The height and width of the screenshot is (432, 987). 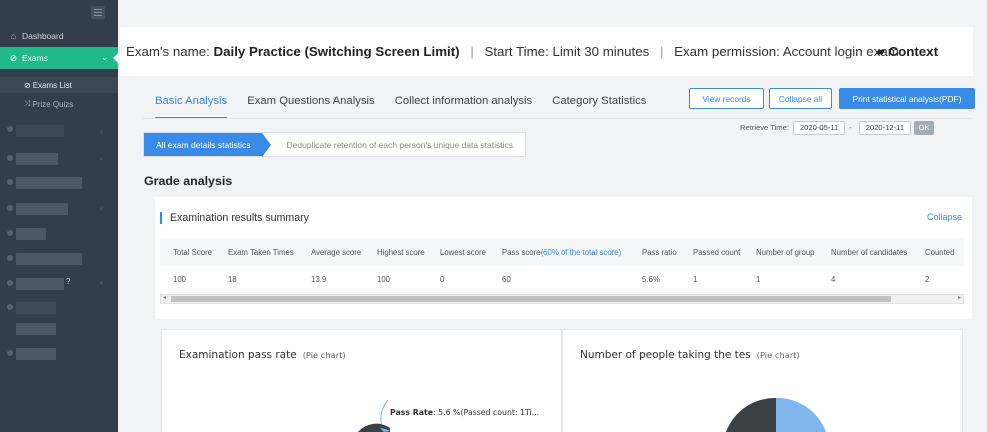 I want to click on pie-label-key: Pass Rate, so click(x=412, y=412).